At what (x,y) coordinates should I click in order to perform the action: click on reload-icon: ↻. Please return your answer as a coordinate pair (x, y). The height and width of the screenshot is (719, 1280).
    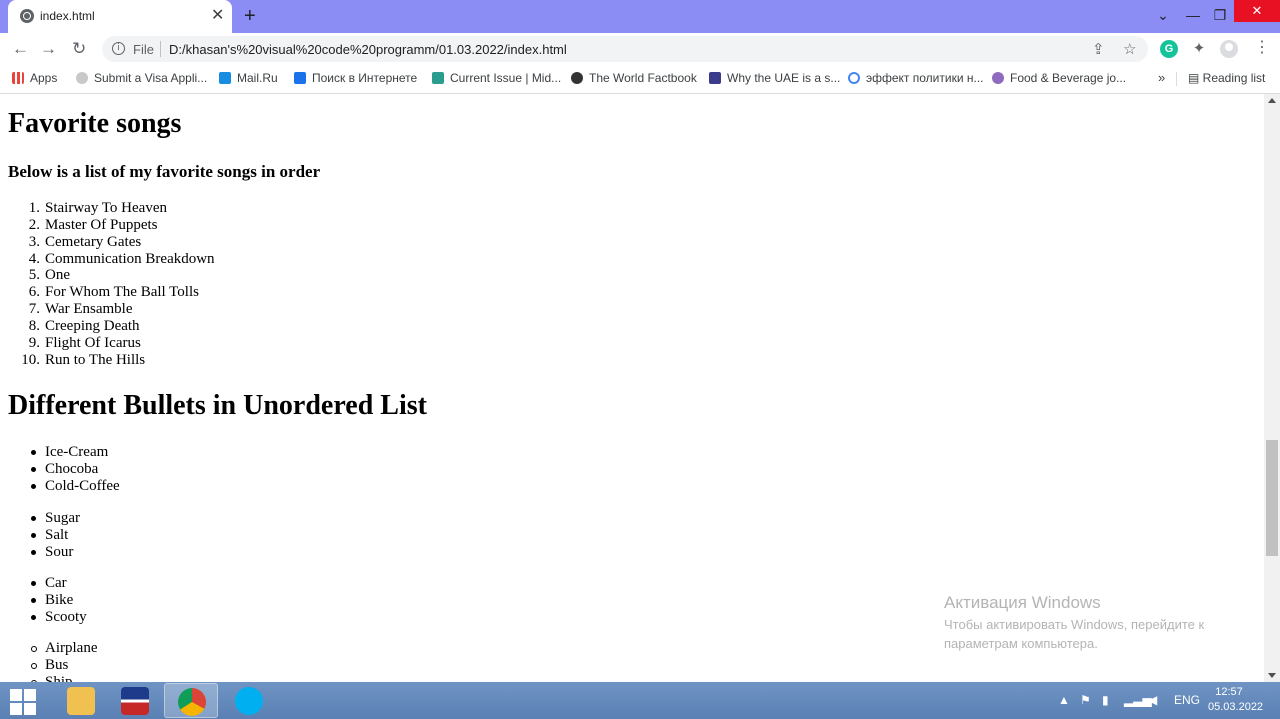
    Looking at the image, I should click on (79, 49).